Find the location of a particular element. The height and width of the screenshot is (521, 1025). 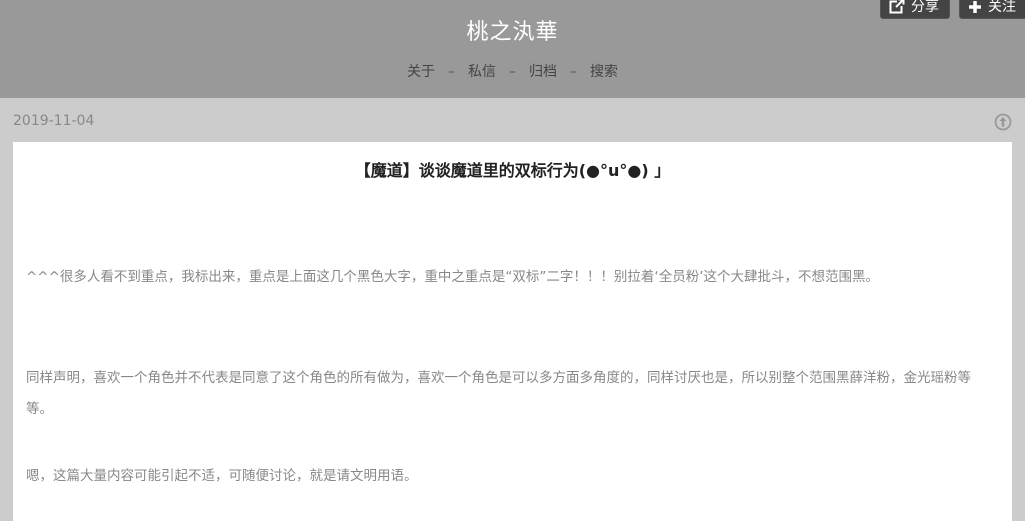

nav-item-search: 搜索 is located at coordinates (604, 72).